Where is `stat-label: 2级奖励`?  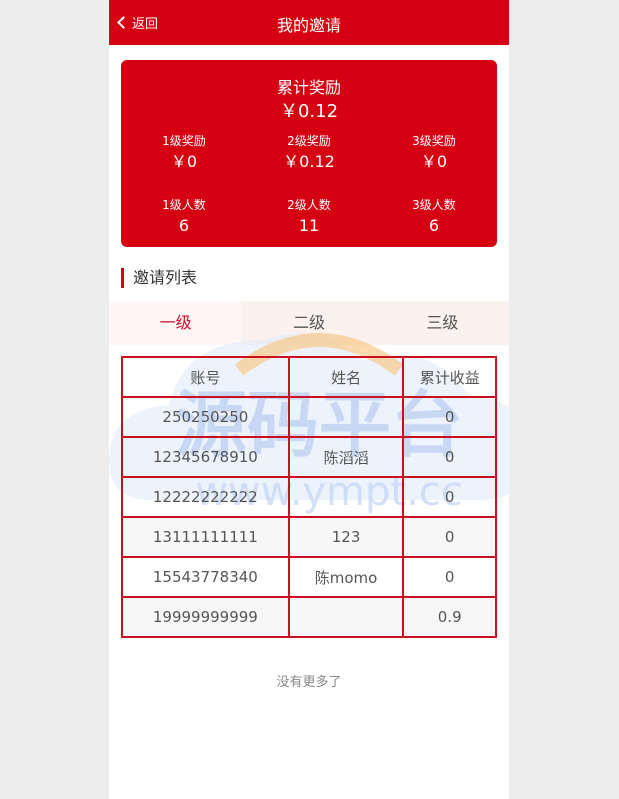 stat-label: 2级奖励 is located at coordinates (309, 141).